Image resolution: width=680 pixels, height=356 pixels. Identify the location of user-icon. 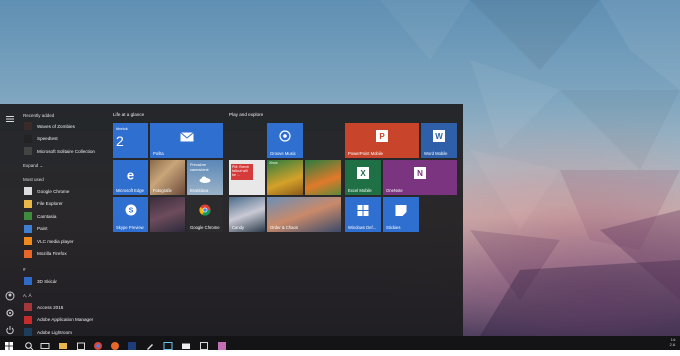
(10, 294).